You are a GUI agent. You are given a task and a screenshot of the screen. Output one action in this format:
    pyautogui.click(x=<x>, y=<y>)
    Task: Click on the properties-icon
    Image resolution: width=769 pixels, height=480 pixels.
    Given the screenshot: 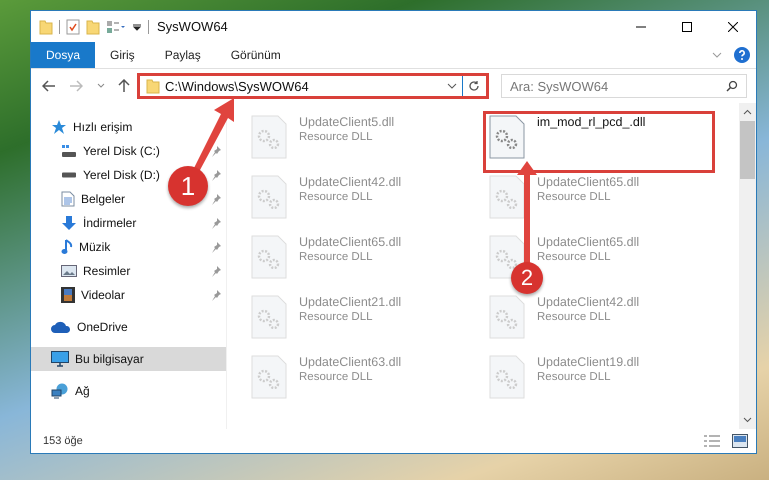 What is the action you would take?
    pyautogui.click(x=73, y=26)
    